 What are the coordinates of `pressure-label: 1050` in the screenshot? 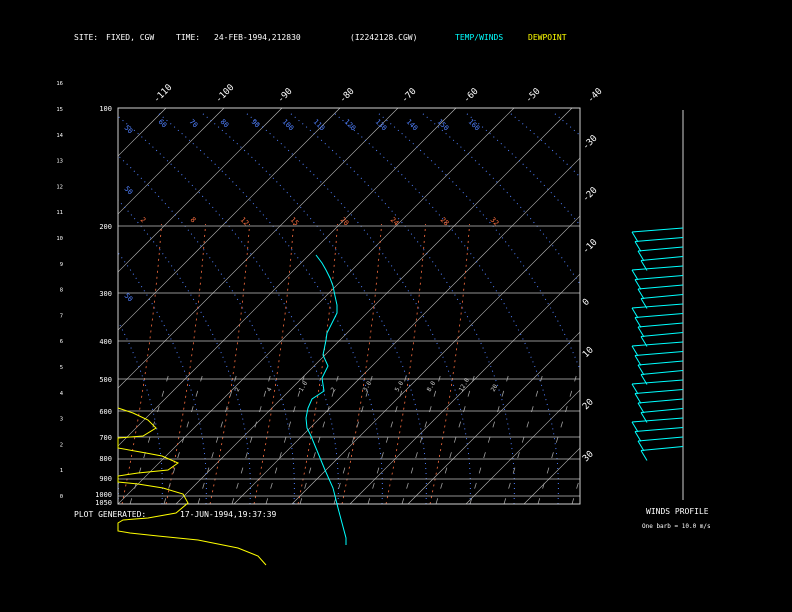 It's located at (103, 503).